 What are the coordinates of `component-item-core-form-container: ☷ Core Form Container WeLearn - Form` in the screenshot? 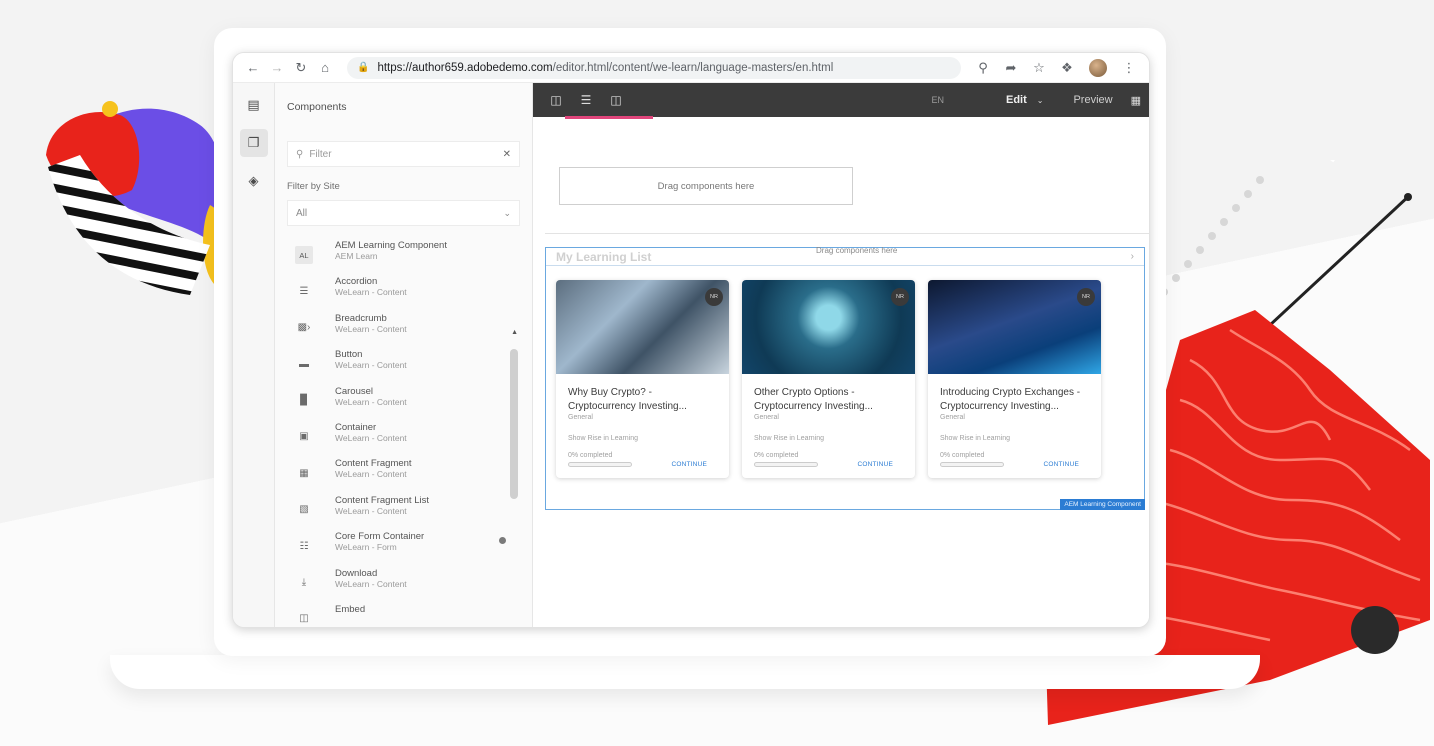 It's located at (403, 549).